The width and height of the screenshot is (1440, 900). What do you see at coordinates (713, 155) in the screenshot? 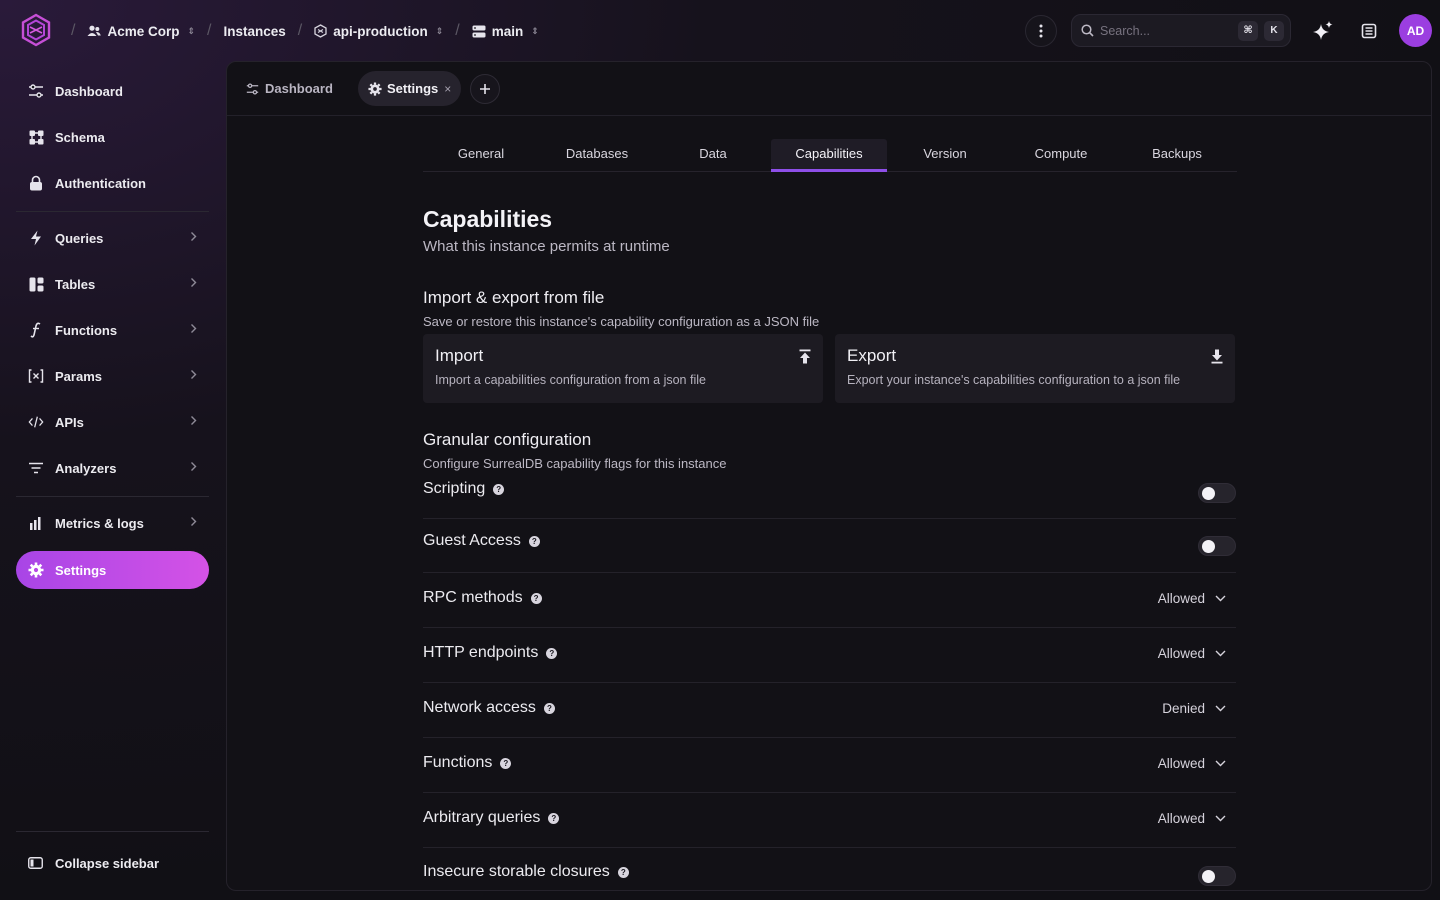
I see `tab-data: Data` at bounding box center [713, 155].